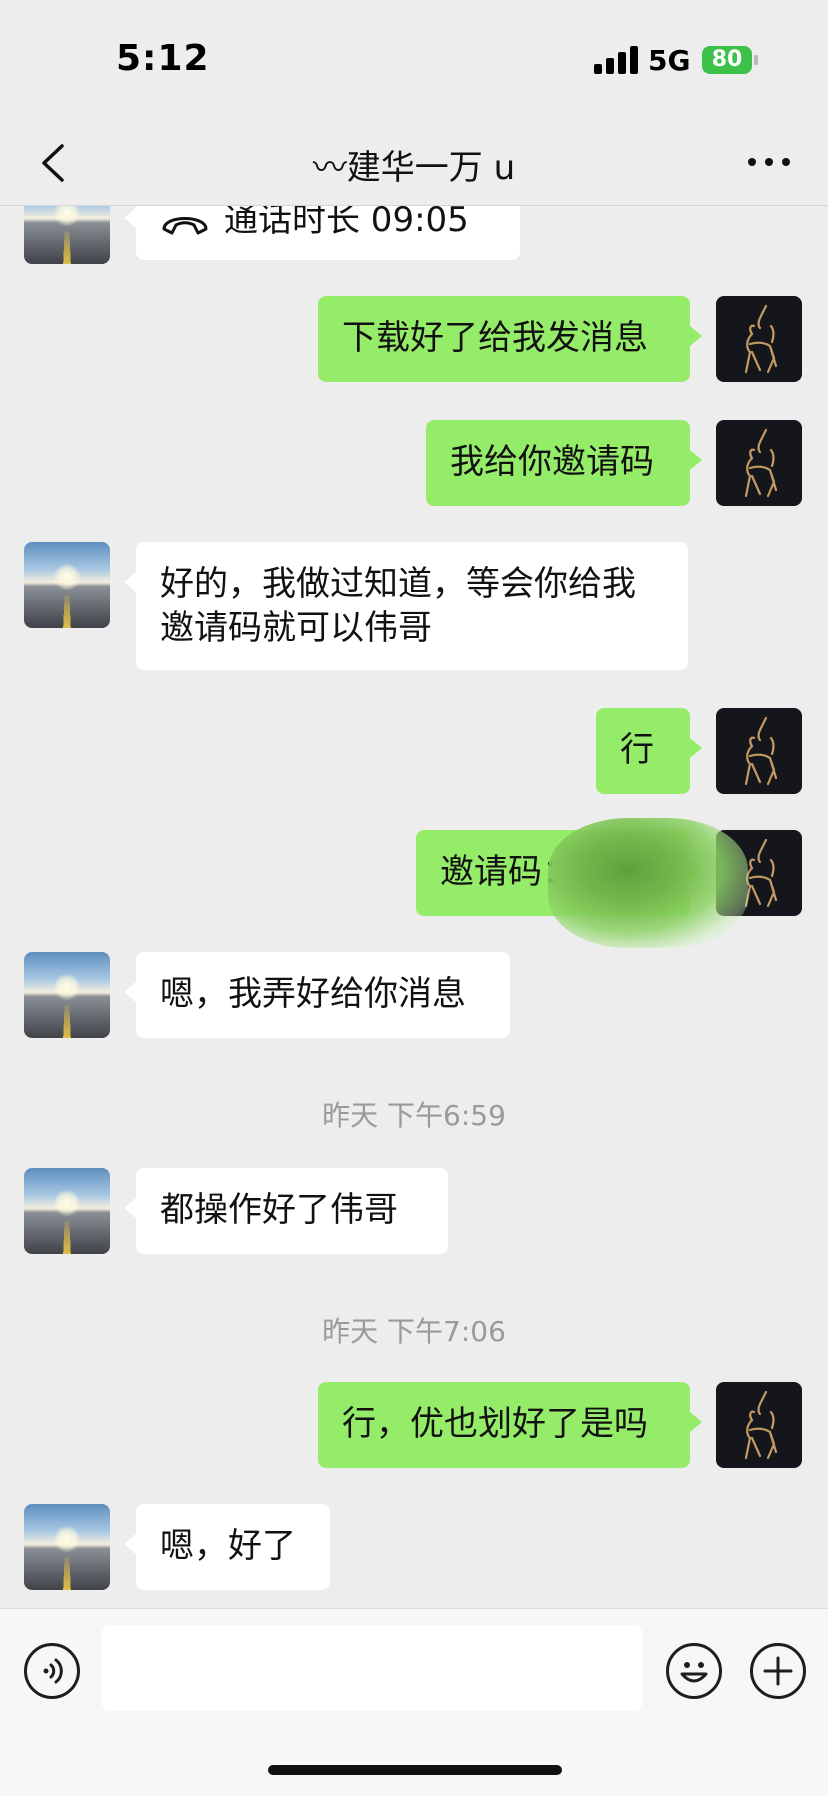  What do you see at coordinates (398, 606) in the screenshot?
I see `message-text: 好的，我做过知道，等会你给我邀请码就可以伟哥` at bounding box center [398, 606].